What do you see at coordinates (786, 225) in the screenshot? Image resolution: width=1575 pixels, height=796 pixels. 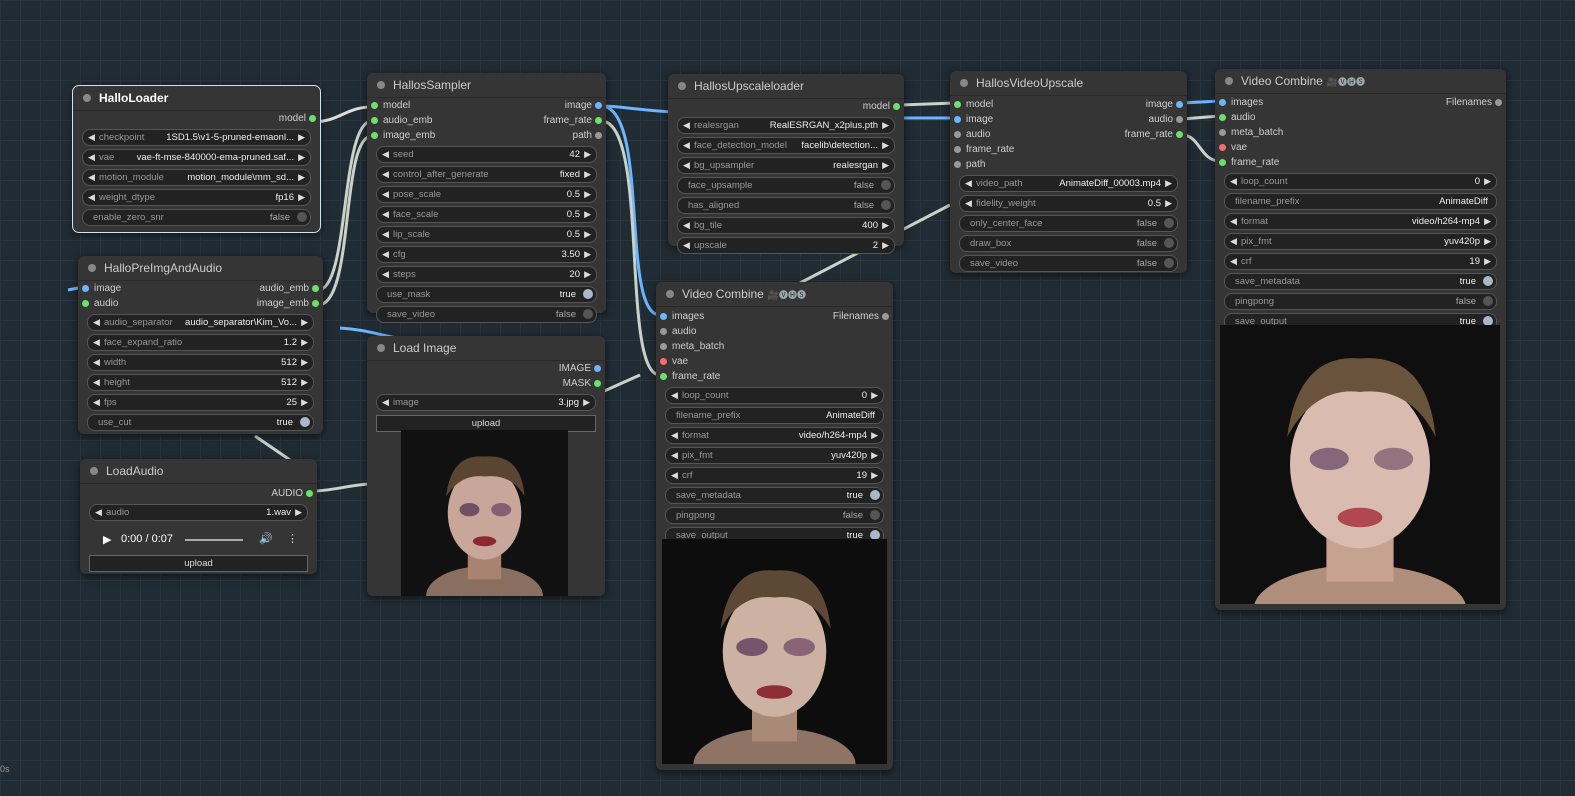 I see `widget-bg-tile: ◀ bg_tile 400 ▶` at bounding box center [786, 225].